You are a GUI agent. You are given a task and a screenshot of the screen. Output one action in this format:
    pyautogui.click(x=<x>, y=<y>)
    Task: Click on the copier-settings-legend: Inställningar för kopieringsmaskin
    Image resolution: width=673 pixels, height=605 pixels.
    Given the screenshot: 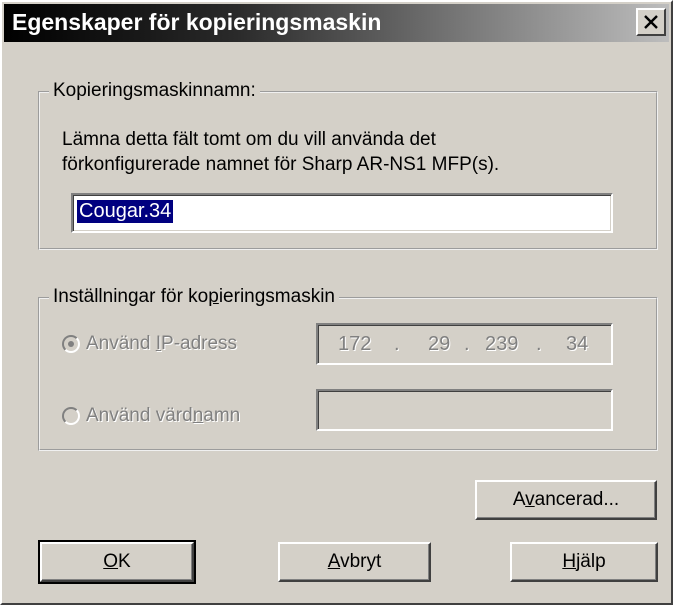 What is the action you would take?
    pyautogui.click(x=194, y=297)
    